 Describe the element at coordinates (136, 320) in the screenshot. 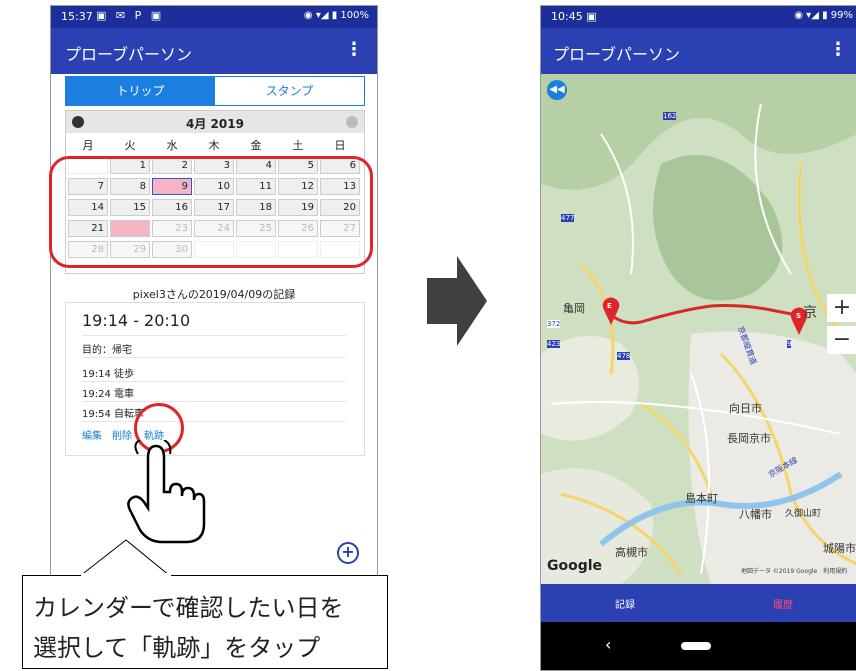

I see `trip-time-range: 19:14 - 20:10` at that location.